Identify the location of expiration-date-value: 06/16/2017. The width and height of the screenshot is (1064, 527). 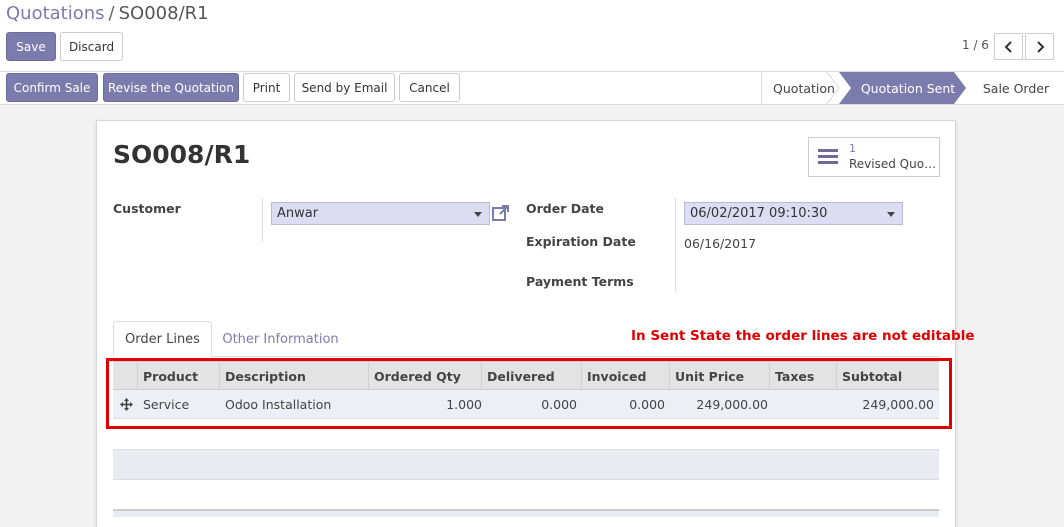
(720, 243).